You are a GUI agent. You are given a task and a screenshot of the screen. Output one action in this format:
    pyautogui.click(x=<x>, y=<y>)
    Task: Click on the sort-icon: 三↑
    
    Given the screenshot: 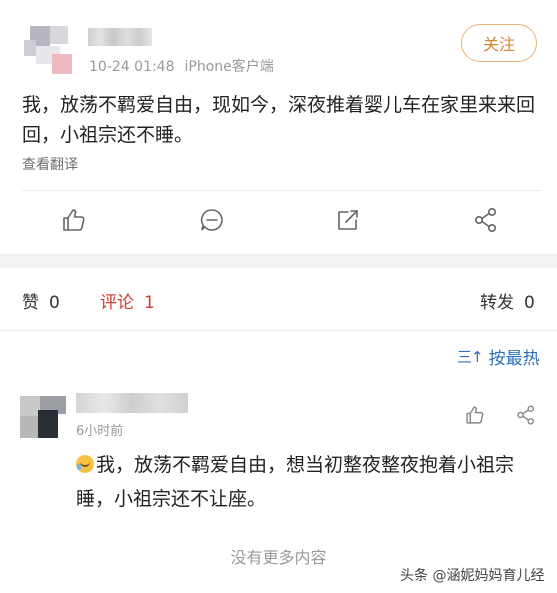 What is the action you would take?
    pyautogui.click(x=470, y=357)
    